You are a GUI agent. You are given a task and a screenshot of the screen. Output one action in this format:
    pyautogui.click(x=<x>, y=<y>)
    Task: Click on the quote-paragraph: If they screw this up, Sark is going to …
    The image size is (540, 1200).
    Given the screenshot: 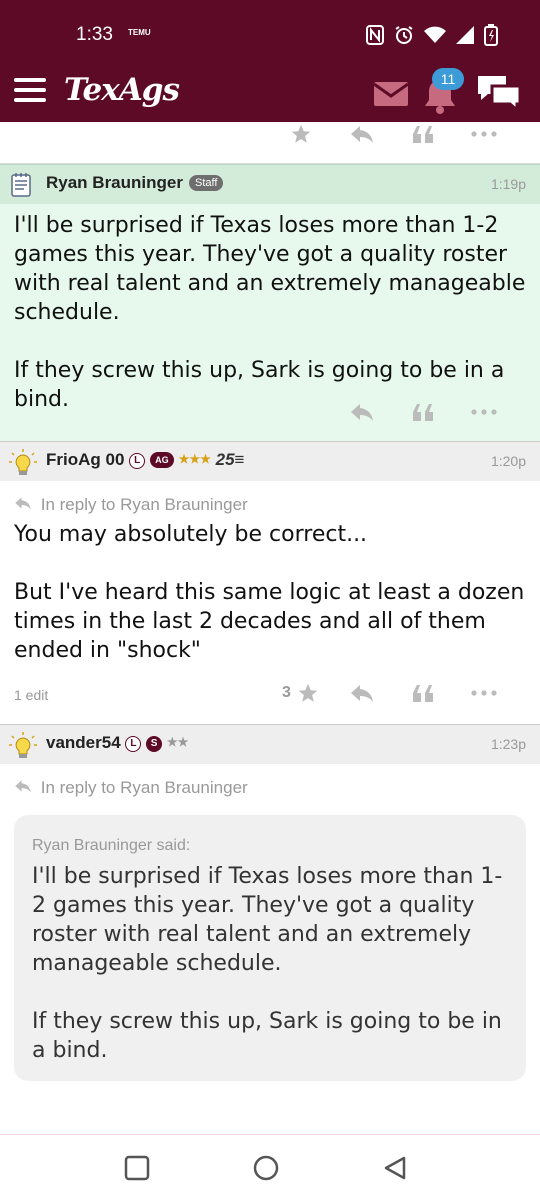 What is the action you would take?
    pyautogui.click(x=267, y=1036)
    